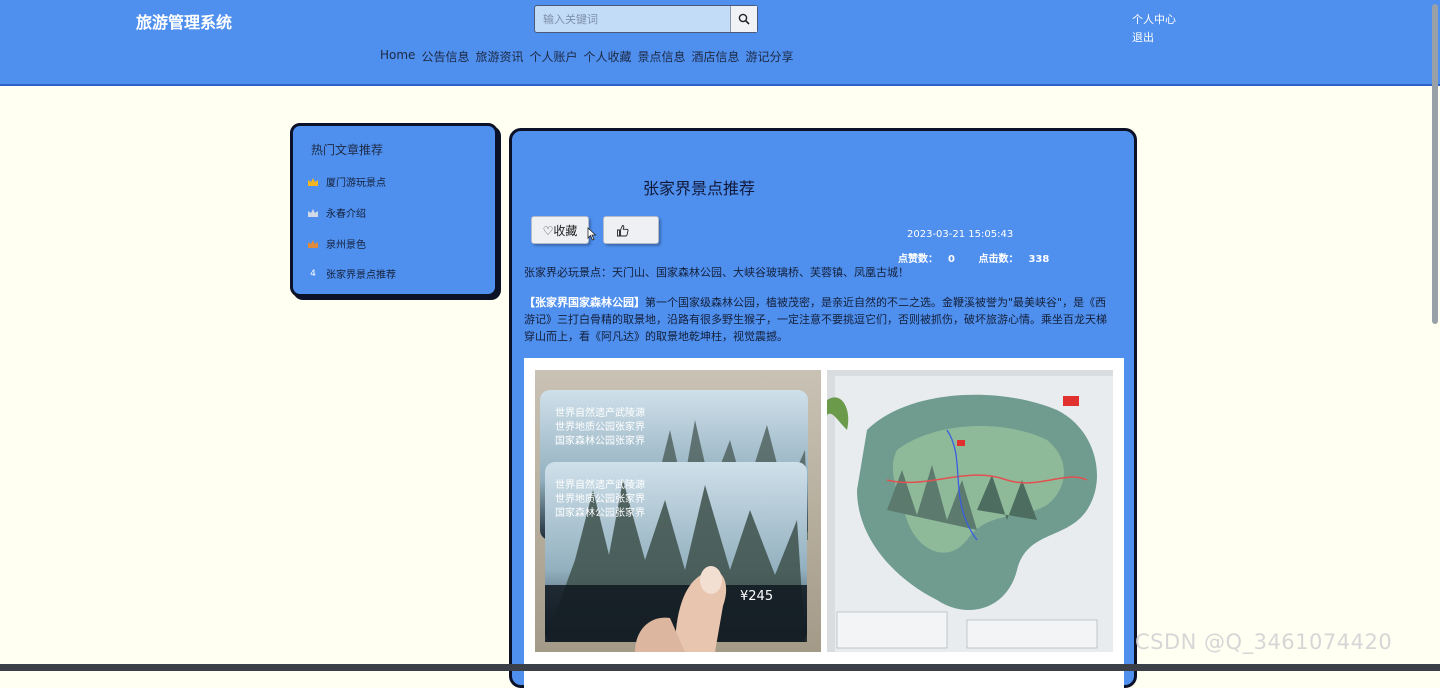 The image size is (1440, 688). Describe the element at coordinates (631, 230) in the screenshot. I see `like-button` at that location.